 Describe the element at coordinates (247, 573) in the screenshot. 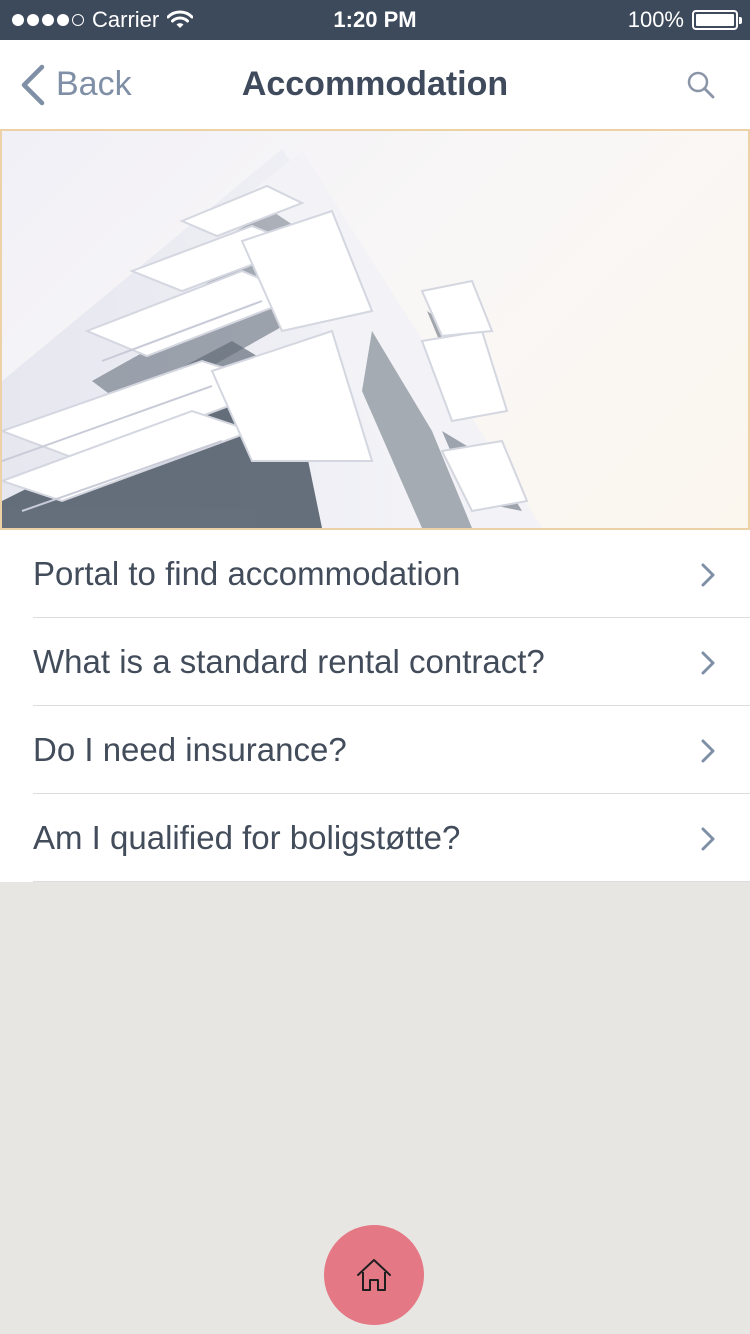

I see `list-item-label: Portal to find accommodation` at that location.